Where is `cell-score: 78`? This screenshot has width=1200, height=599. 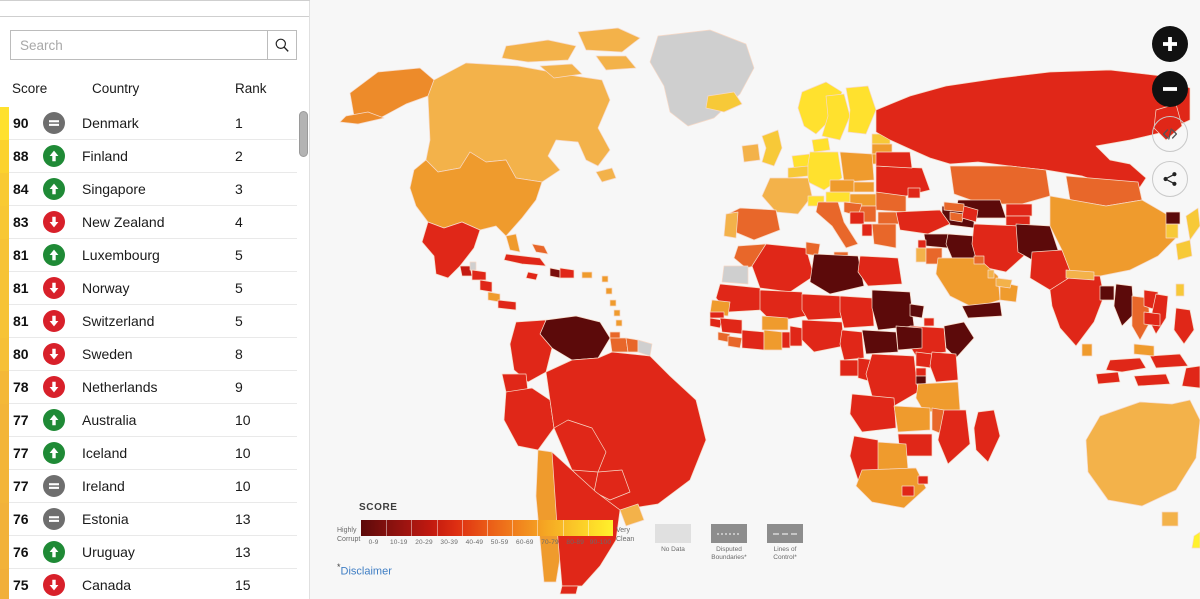
cell-score: 78 is located at coordinates (21, 387).